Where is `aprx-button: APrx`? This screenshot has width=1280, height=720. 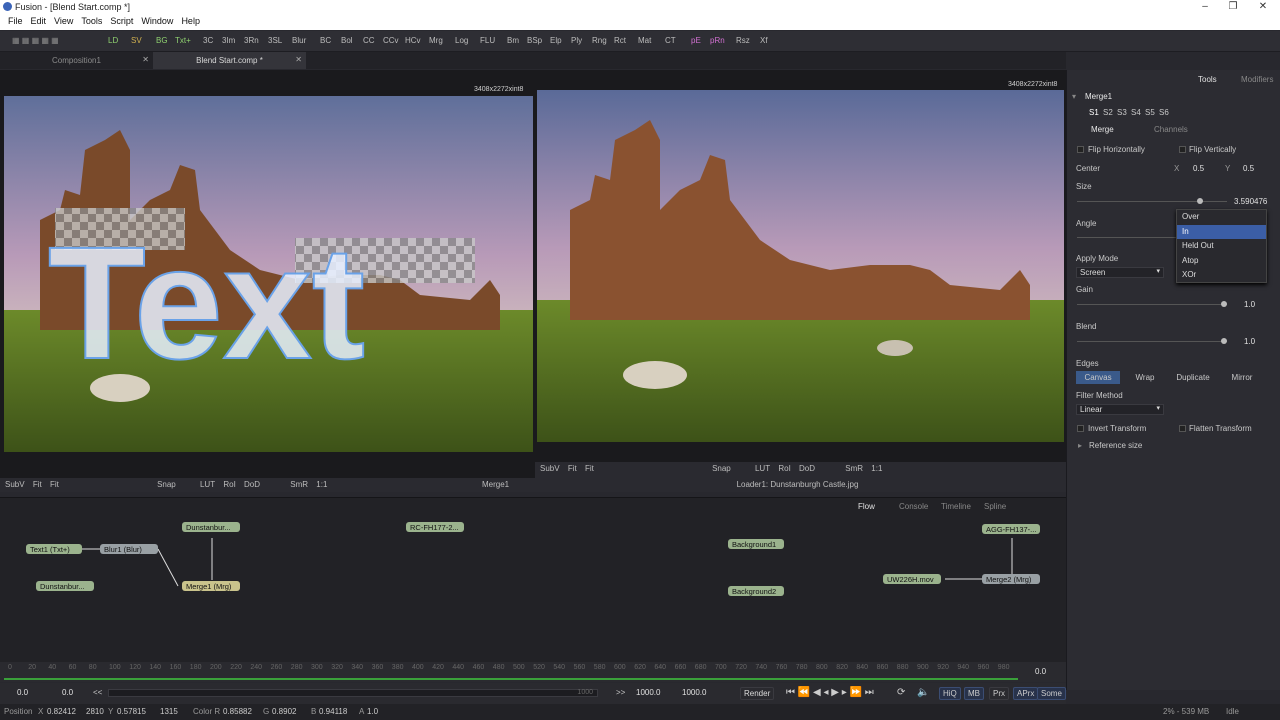 aprx-button: APrx is located at coordinates (1026, 693).